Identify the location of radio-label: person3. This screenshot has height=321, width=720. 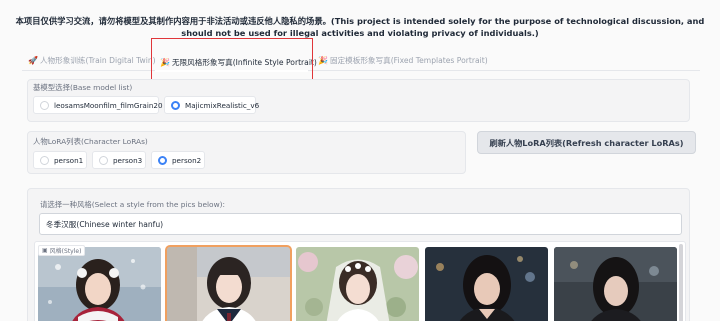
(128, 160).